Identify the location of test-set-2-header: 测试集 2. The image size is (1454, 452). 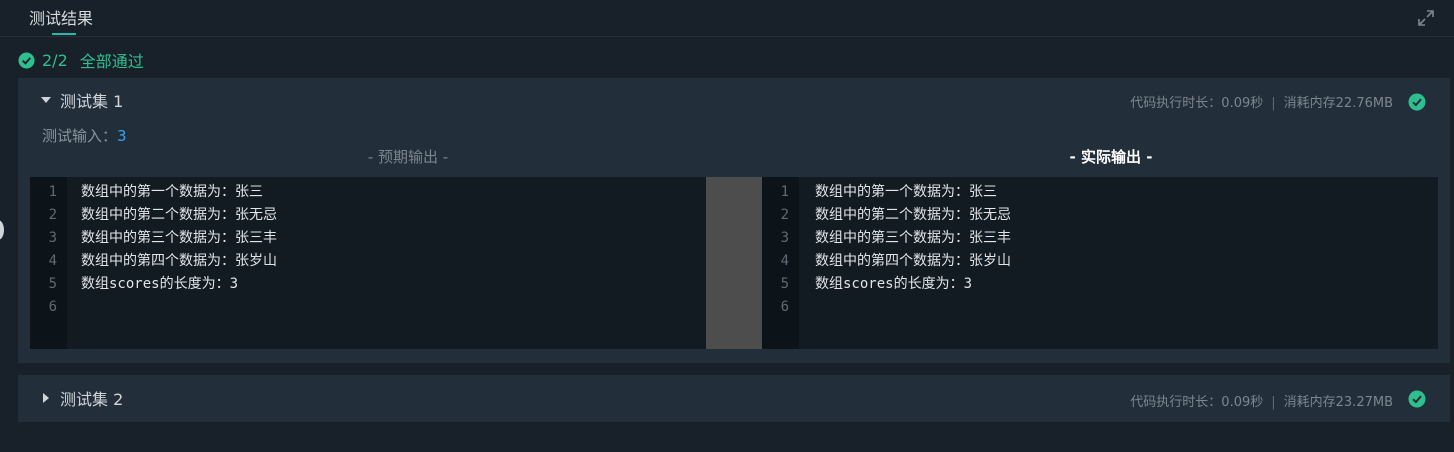
(82, 398).